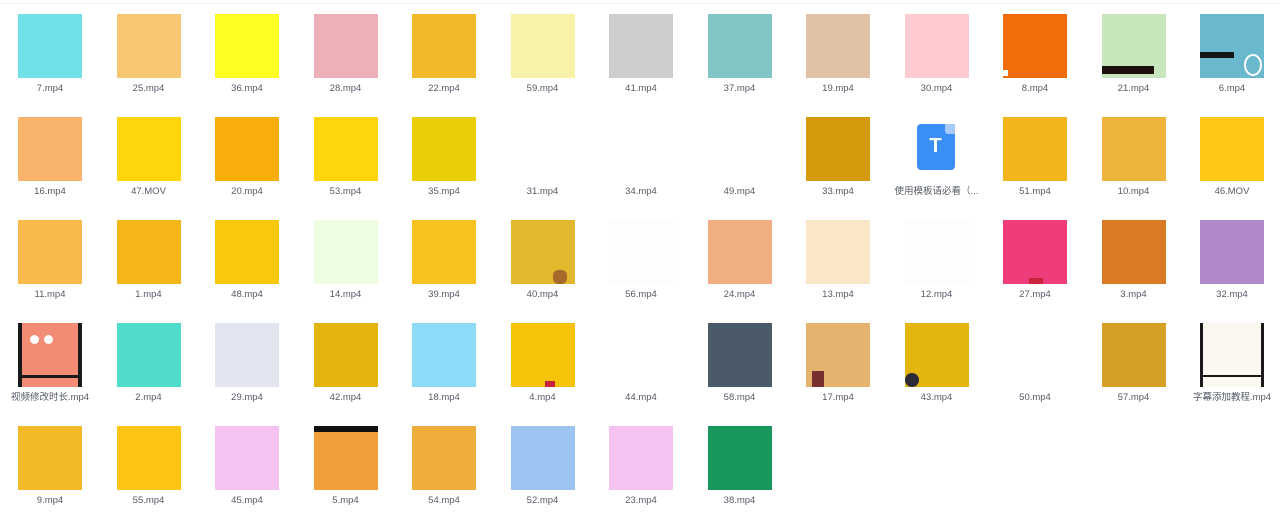  Describe the element at coordinates (346, 466) in the screenshot. I see `file-item: 5.mp4` at that location.